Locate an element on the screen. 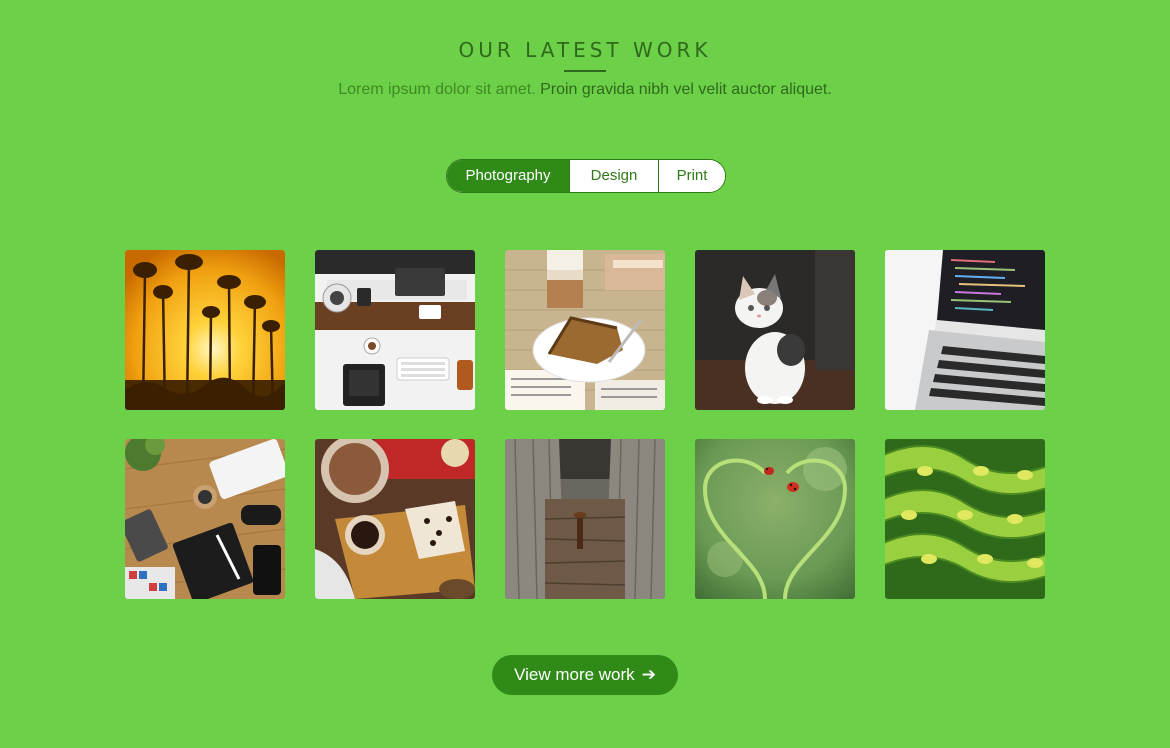 This screenshot has height=748, width=1170. portfolio-item-desk-workspace is located at coordinates (395, 330).